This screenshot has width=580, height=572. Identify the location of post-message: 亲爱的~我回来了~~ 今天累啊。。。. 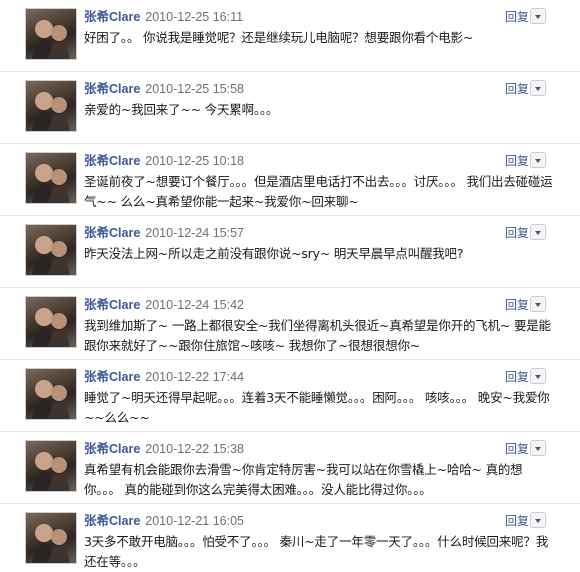
(181, 109).